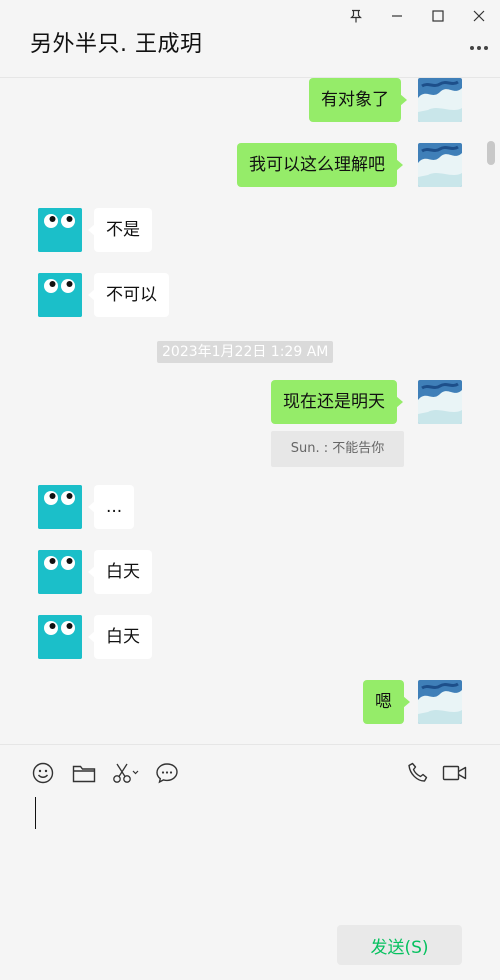  I want to click on message-bubble-sent: 嗯, so click(386, 702).